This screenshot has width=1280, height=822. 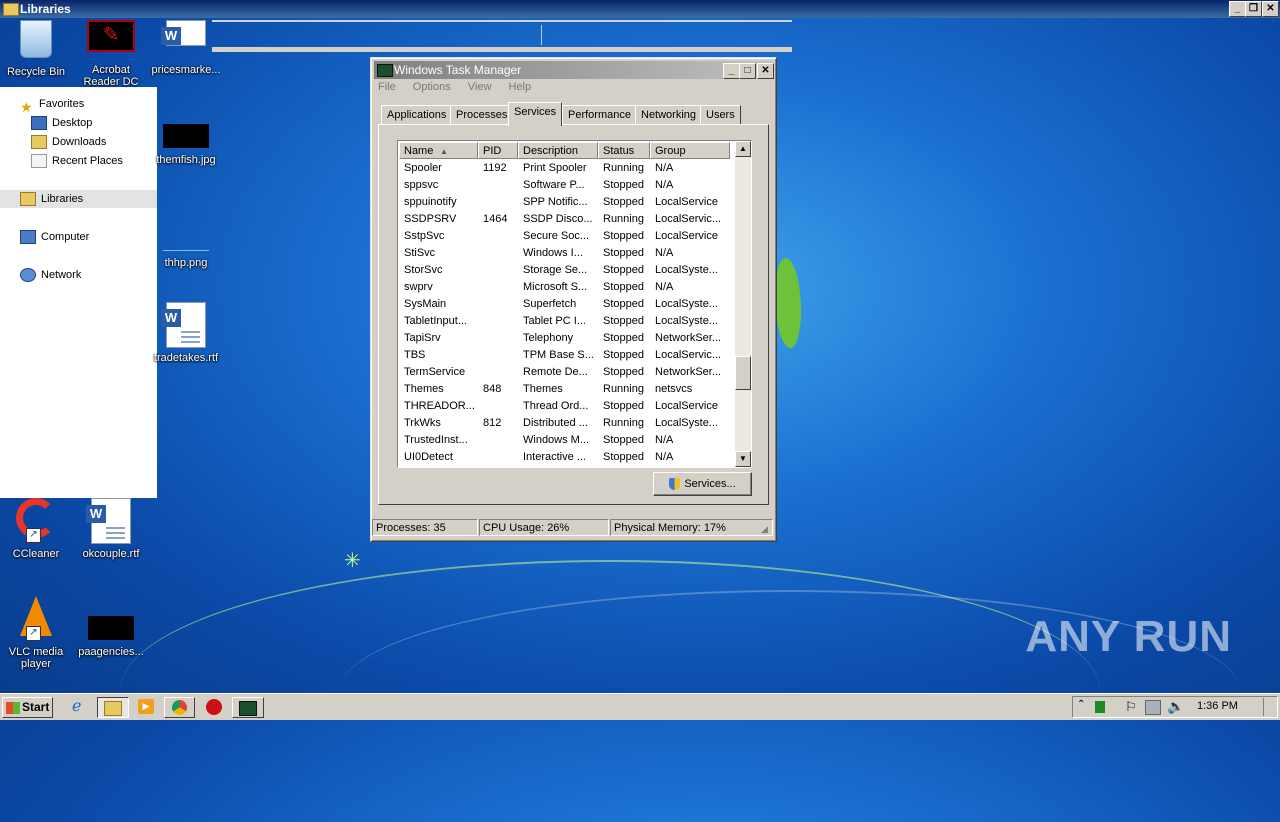 I want to click on column-header-status: Status, so click(x=624, y=150).